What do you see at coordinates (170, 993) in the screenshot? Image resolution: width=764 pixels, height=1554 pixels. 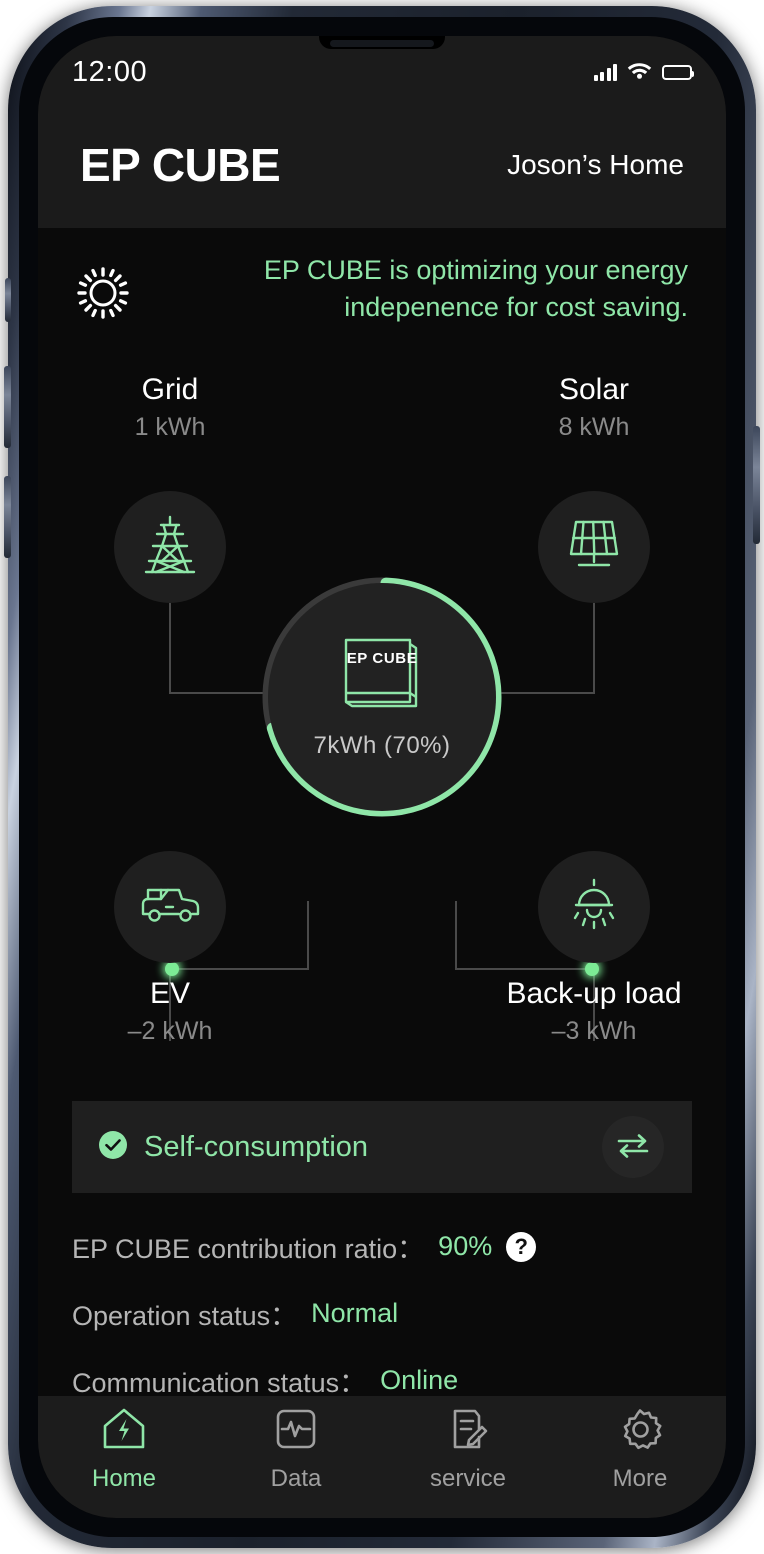 I see `node-title-ev: EV` at bounding box center [170, 993].